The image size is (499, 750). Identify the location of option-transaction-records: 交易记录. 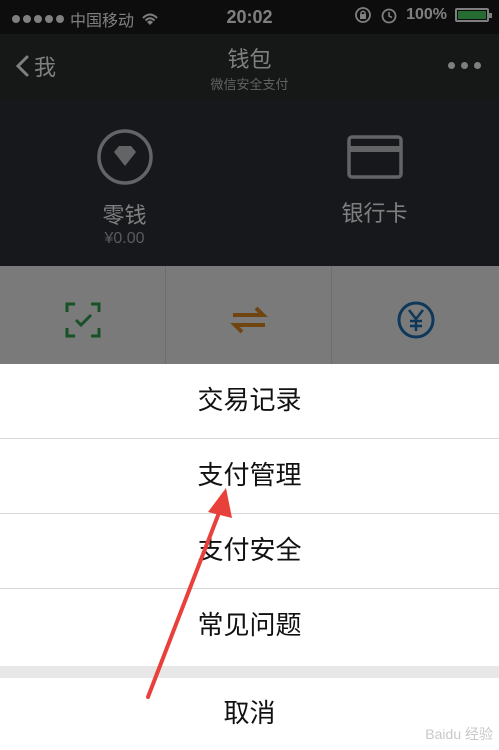
(249, 401).